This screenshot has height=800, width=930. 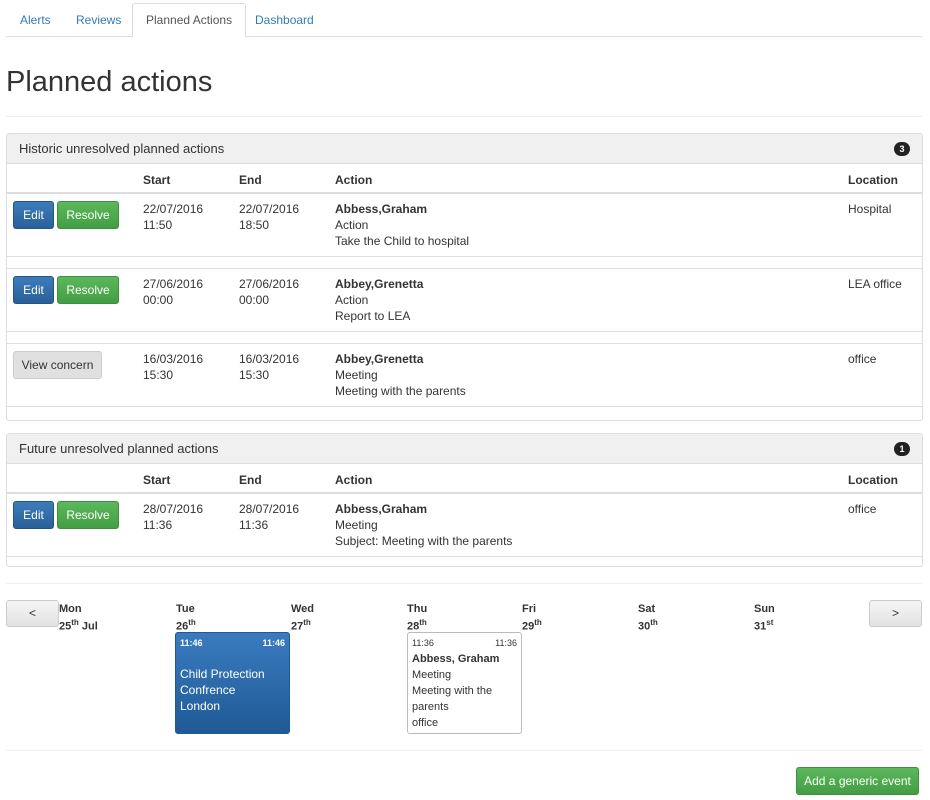 I want to click on day-header-thu: Thu 28th, so click(x=417, y=618).